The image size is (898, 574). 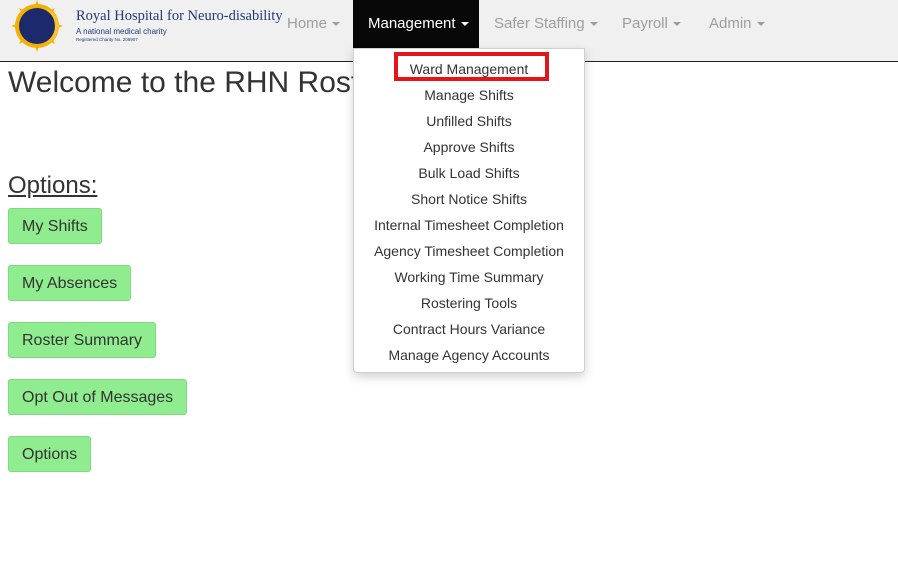 What do you see at coordinates (469, 69) in the screenshot?
I see `menu-item-ward-management: Ward Management` at bounding box center [469, 69].